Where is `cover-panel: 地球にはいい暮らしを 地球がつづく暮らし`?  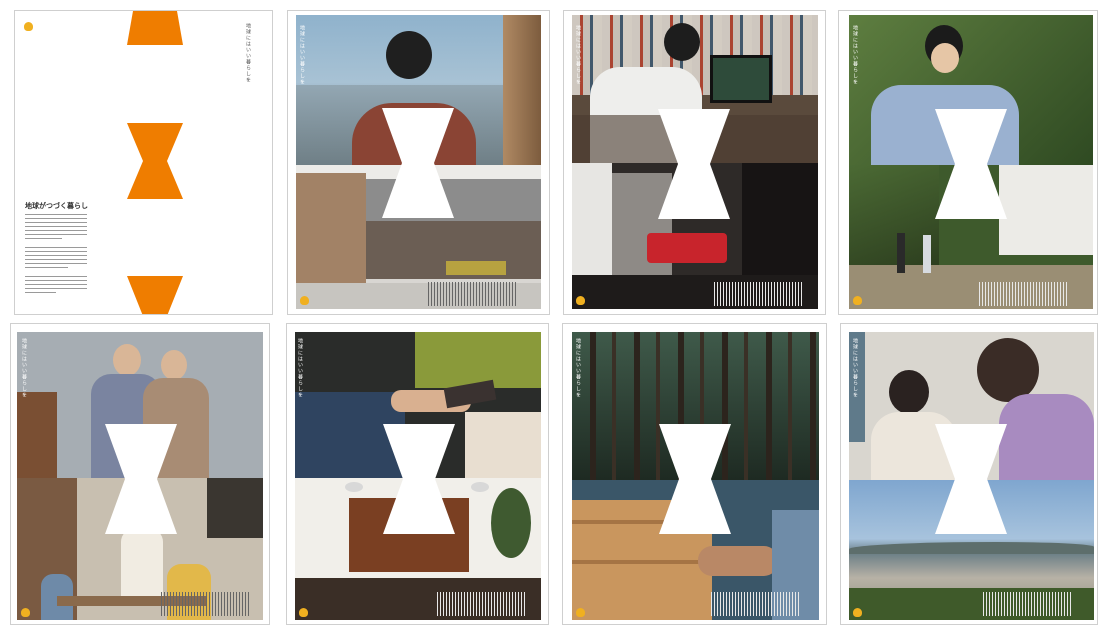
cover-panel: 地球にはいい暮らしを 地球がつづく暮らし is located at coordinates (143, 162).